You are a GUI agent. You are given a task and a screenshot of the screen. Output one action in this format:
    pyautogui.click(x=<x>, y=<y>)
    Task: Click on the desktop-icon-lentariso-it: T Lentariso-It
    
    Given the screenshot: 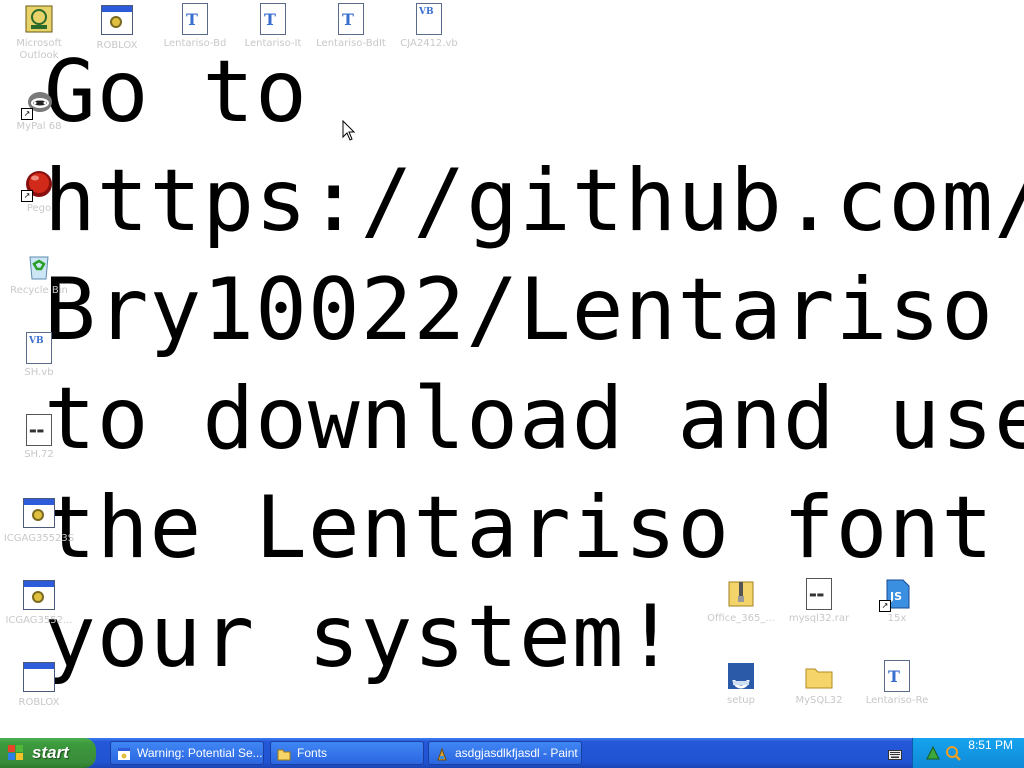 What is the action you would take?
    pyautogui.click(x=273, y=26)
    